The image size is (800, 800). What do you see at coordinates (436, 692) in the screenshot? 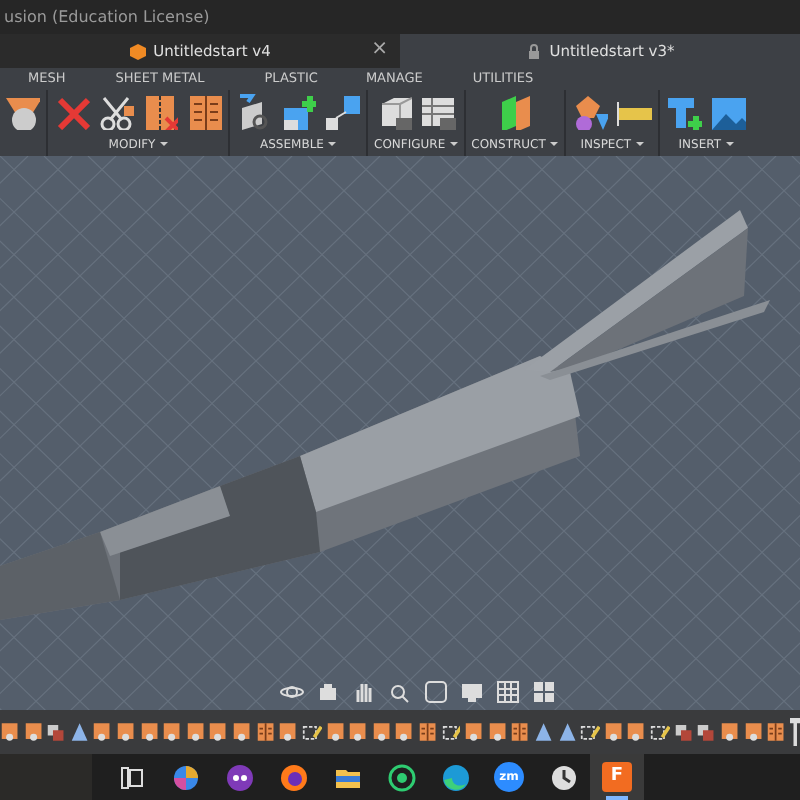
I see `fit-icon` at bounding box center [436, 692].